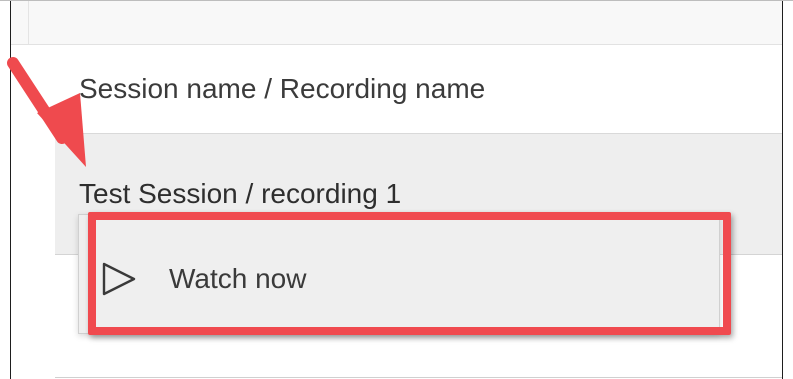 The height and width of the screenshot is (379, 793). Describe the element at coordinates (396, 23) in the screenshot. I see `table-top-band` at that location.